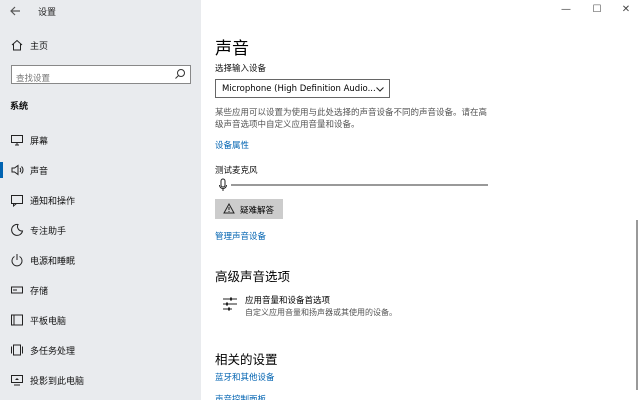 The image size is (640, 400). I want to click on app-title: 设置, so click(47, 13).